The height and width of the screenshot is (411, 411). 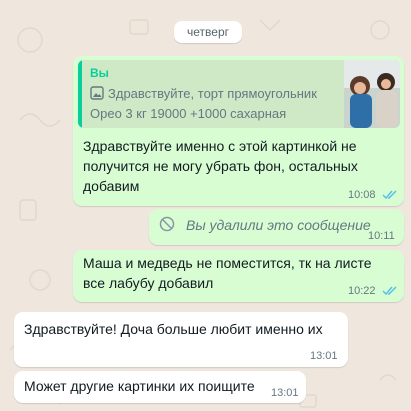 I want to click on message-meta: 10:08, so click(x=373, y=195).